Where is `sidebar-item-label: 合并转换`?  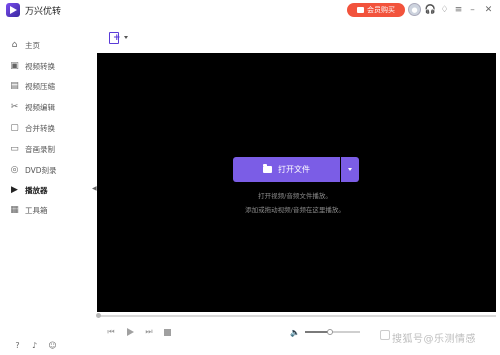 sidebar-item-label: 合并转换 is located at coordinates (40, 128).